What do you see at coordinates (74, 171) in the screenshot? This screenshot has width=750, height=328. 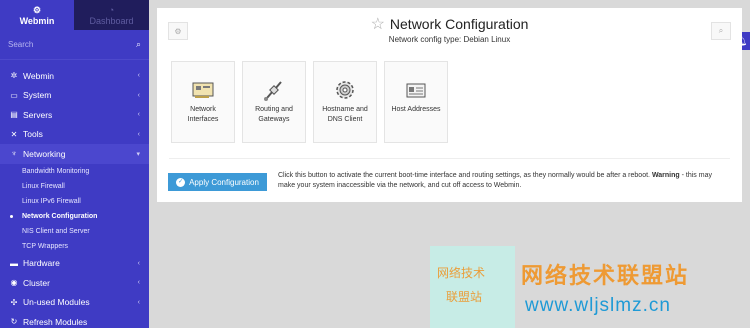 I see `sidebar-subitem-bandwidth-monitoring: Bandwidth Monitoring` at bounding box center [74, 171].